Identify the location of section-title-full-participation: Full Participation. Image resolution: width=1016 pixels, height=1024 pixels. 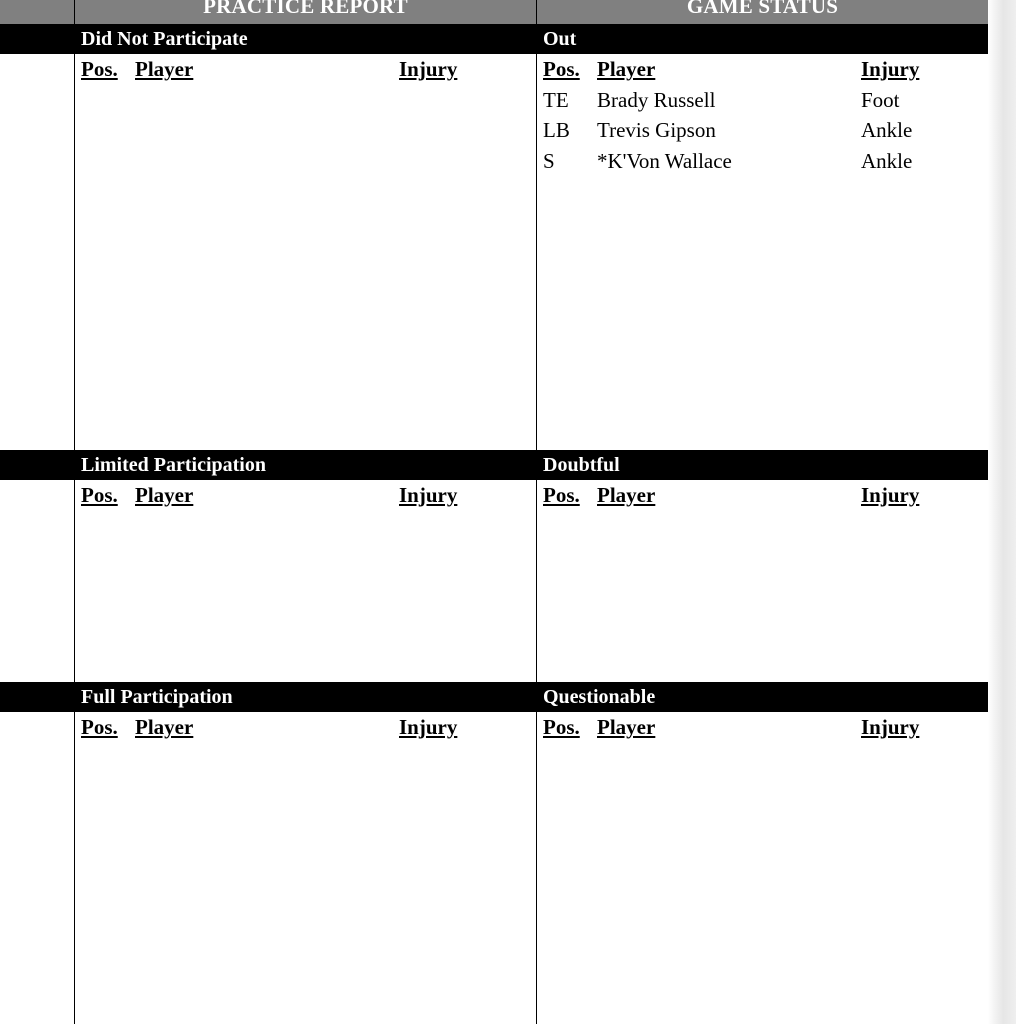
(157, 697).